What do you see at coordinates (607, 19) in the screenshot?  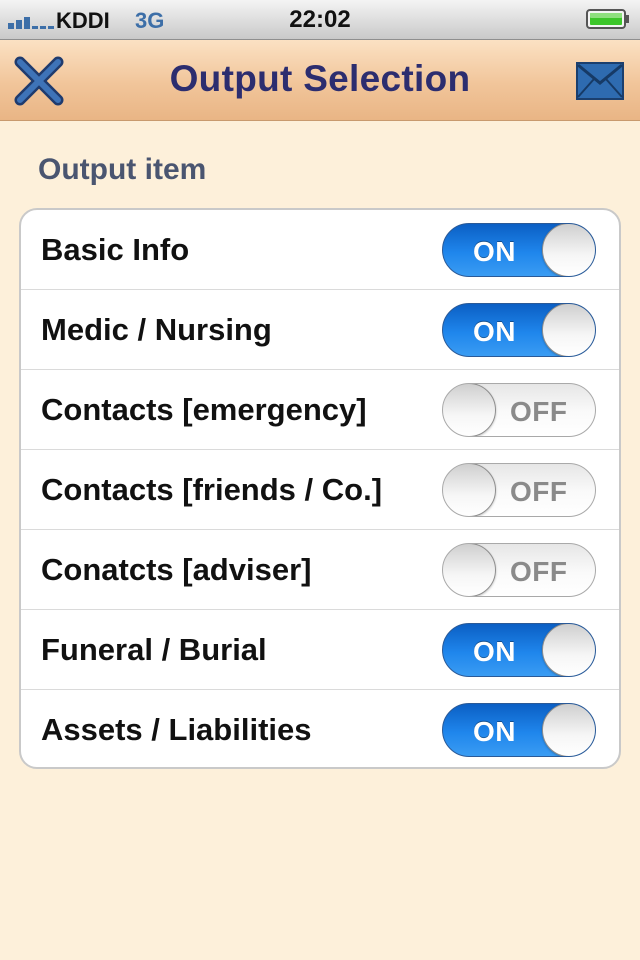 I see `battery-full-icon` at bounding box center [607, 19].